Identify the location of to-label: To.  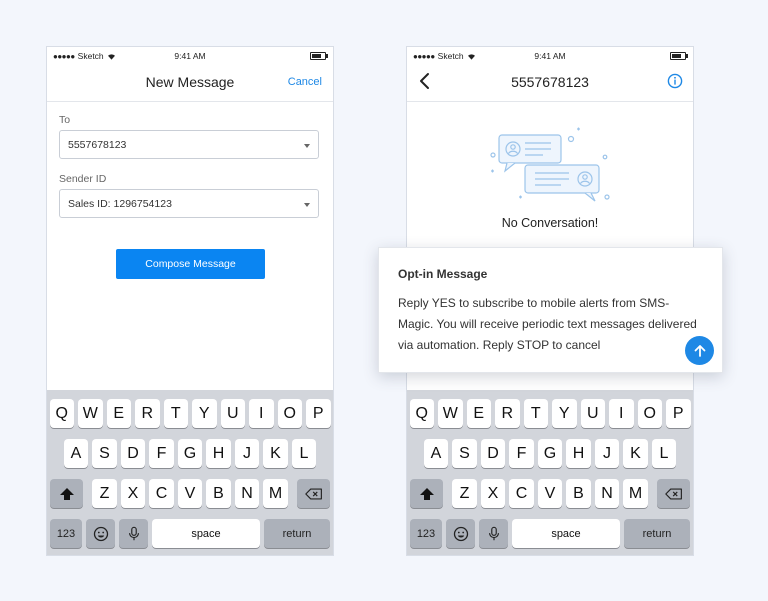
(65, 120).